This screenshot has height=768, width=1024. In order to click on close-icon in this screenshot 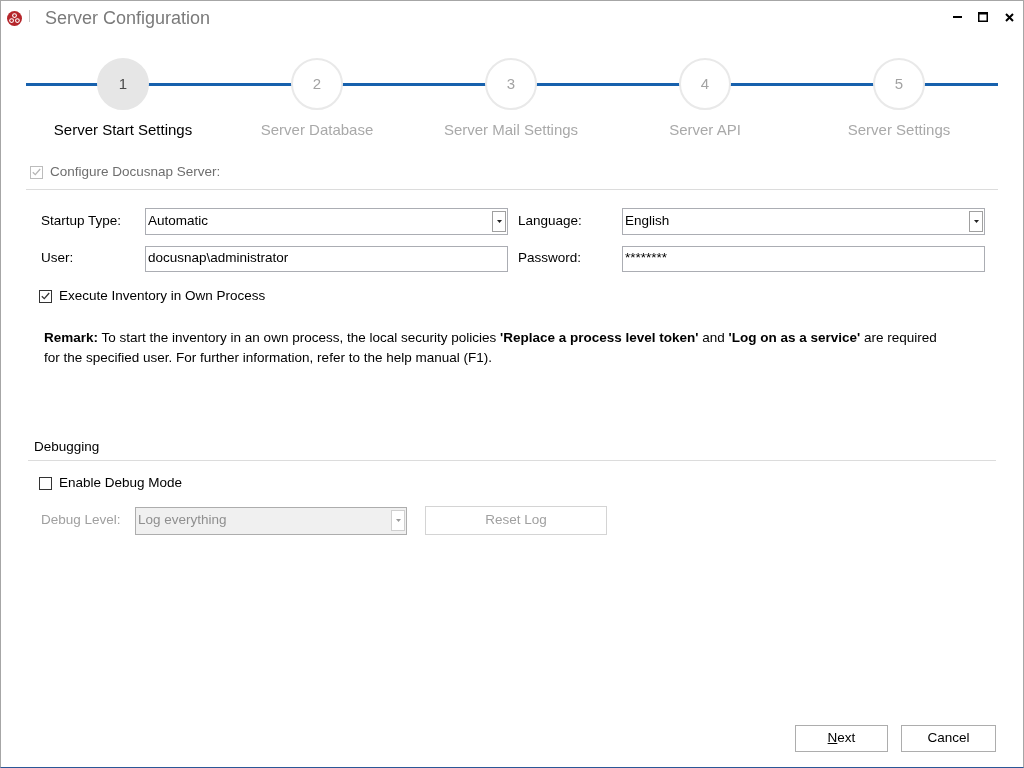, I will do `click(1009, 17)`.